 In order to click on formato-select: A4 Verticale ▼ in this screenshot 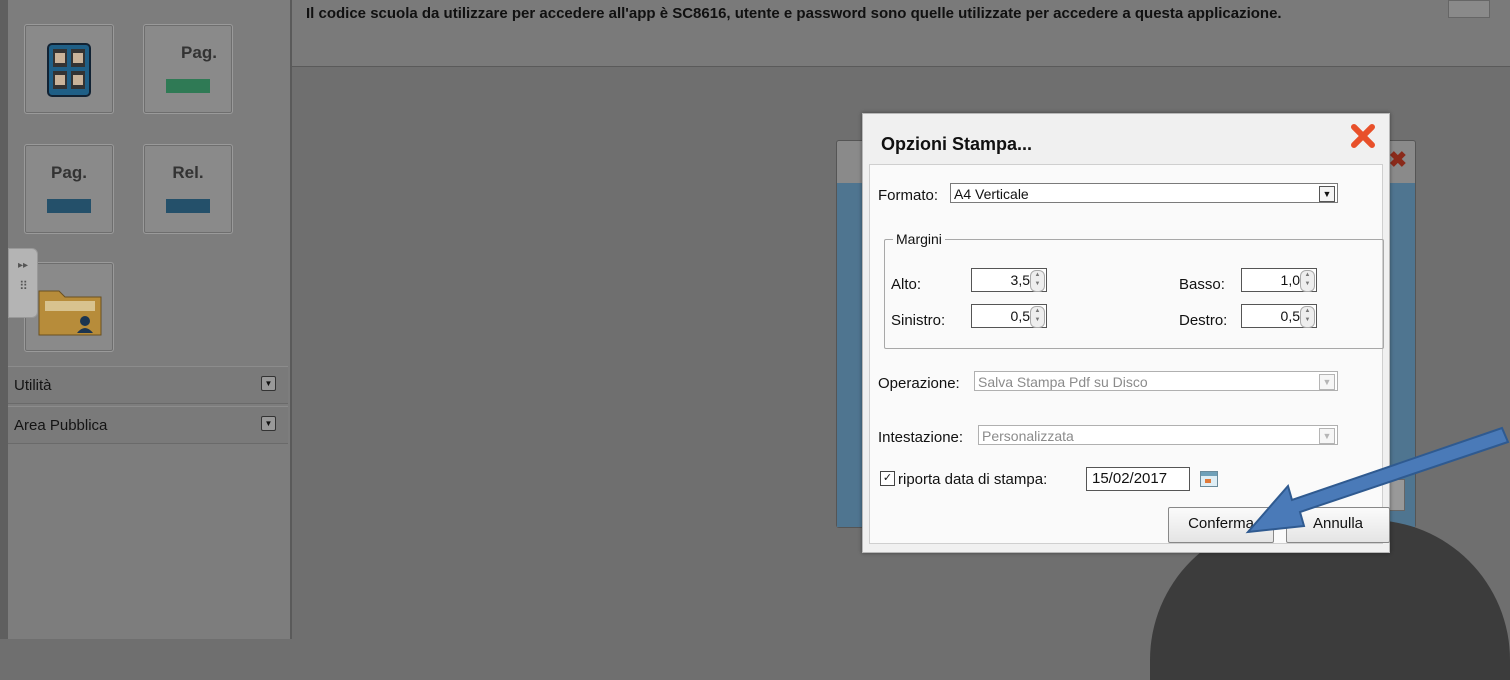, I will do `click(1144, 193)`.